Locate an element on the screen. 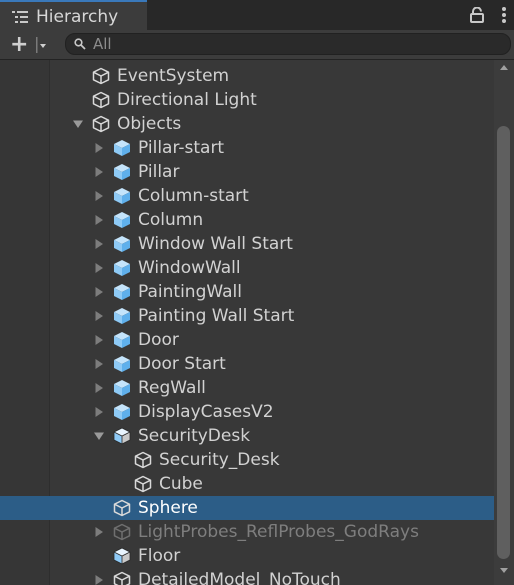 The height and width of the screenshot is (585, 514). tree-row: Column is located at coordinates (247, 220).